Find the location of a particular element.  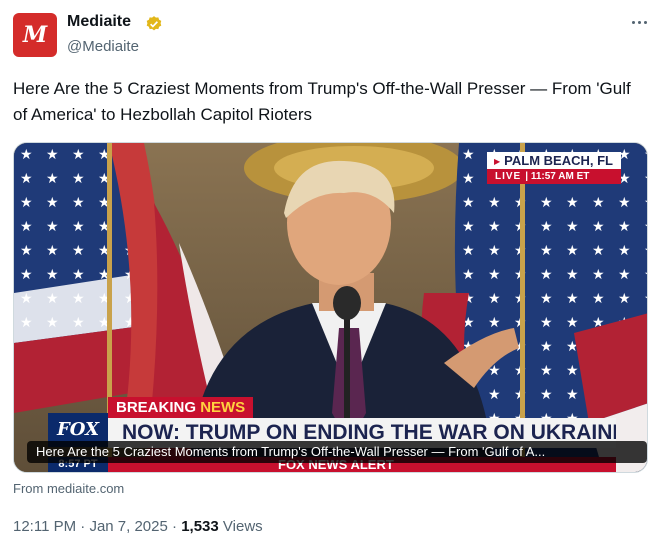

tweet-date: Jan 7, 2025 is located at coordinates (128, 526).